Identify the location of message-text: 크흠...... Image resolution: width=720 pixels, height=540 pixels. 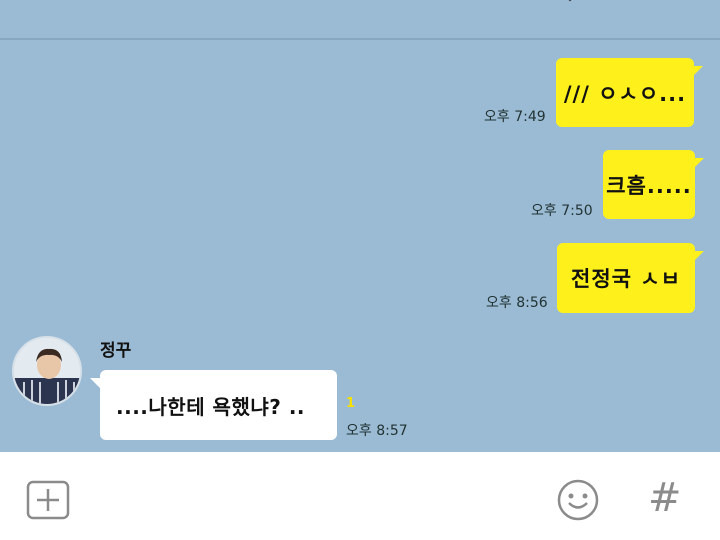
(649, 185).